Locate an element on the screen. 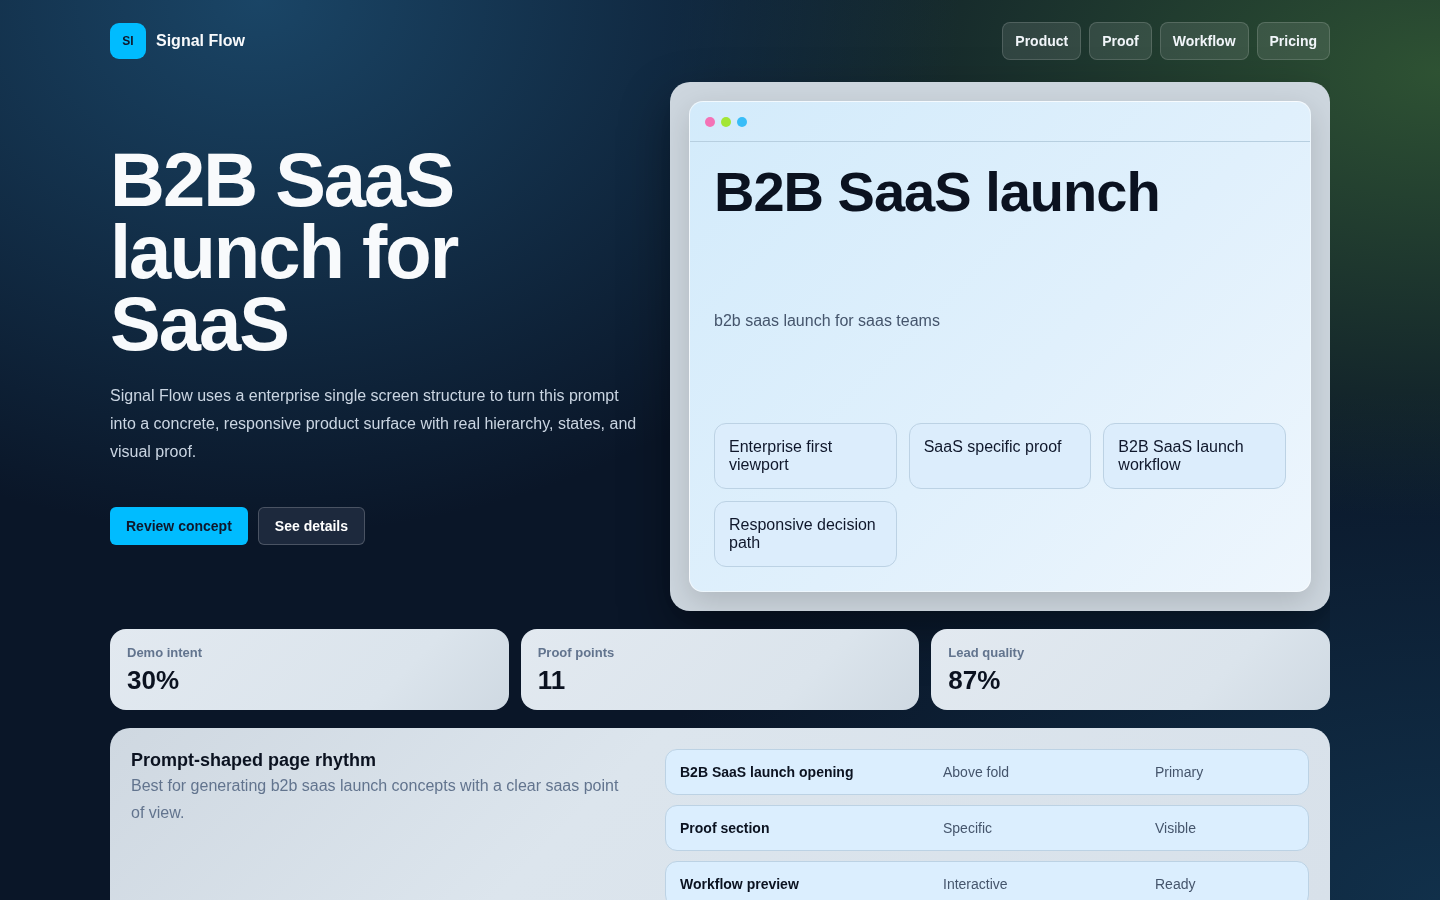 This screenshot has width=1440, height=900. stat-label: Demo intent is located at coordinates (165, 653).